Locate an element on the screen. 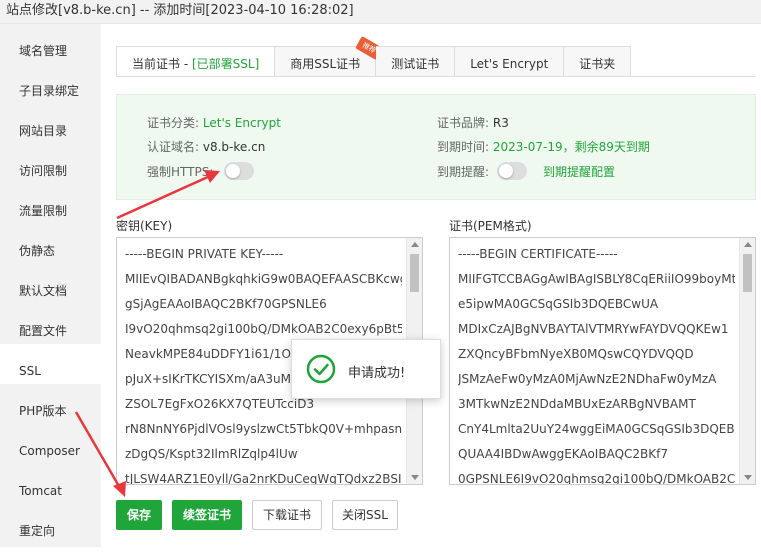  cert-expire-row: 到期时间: 2023-07-19，剩余89天到期 is located at coordinates (543, 147).